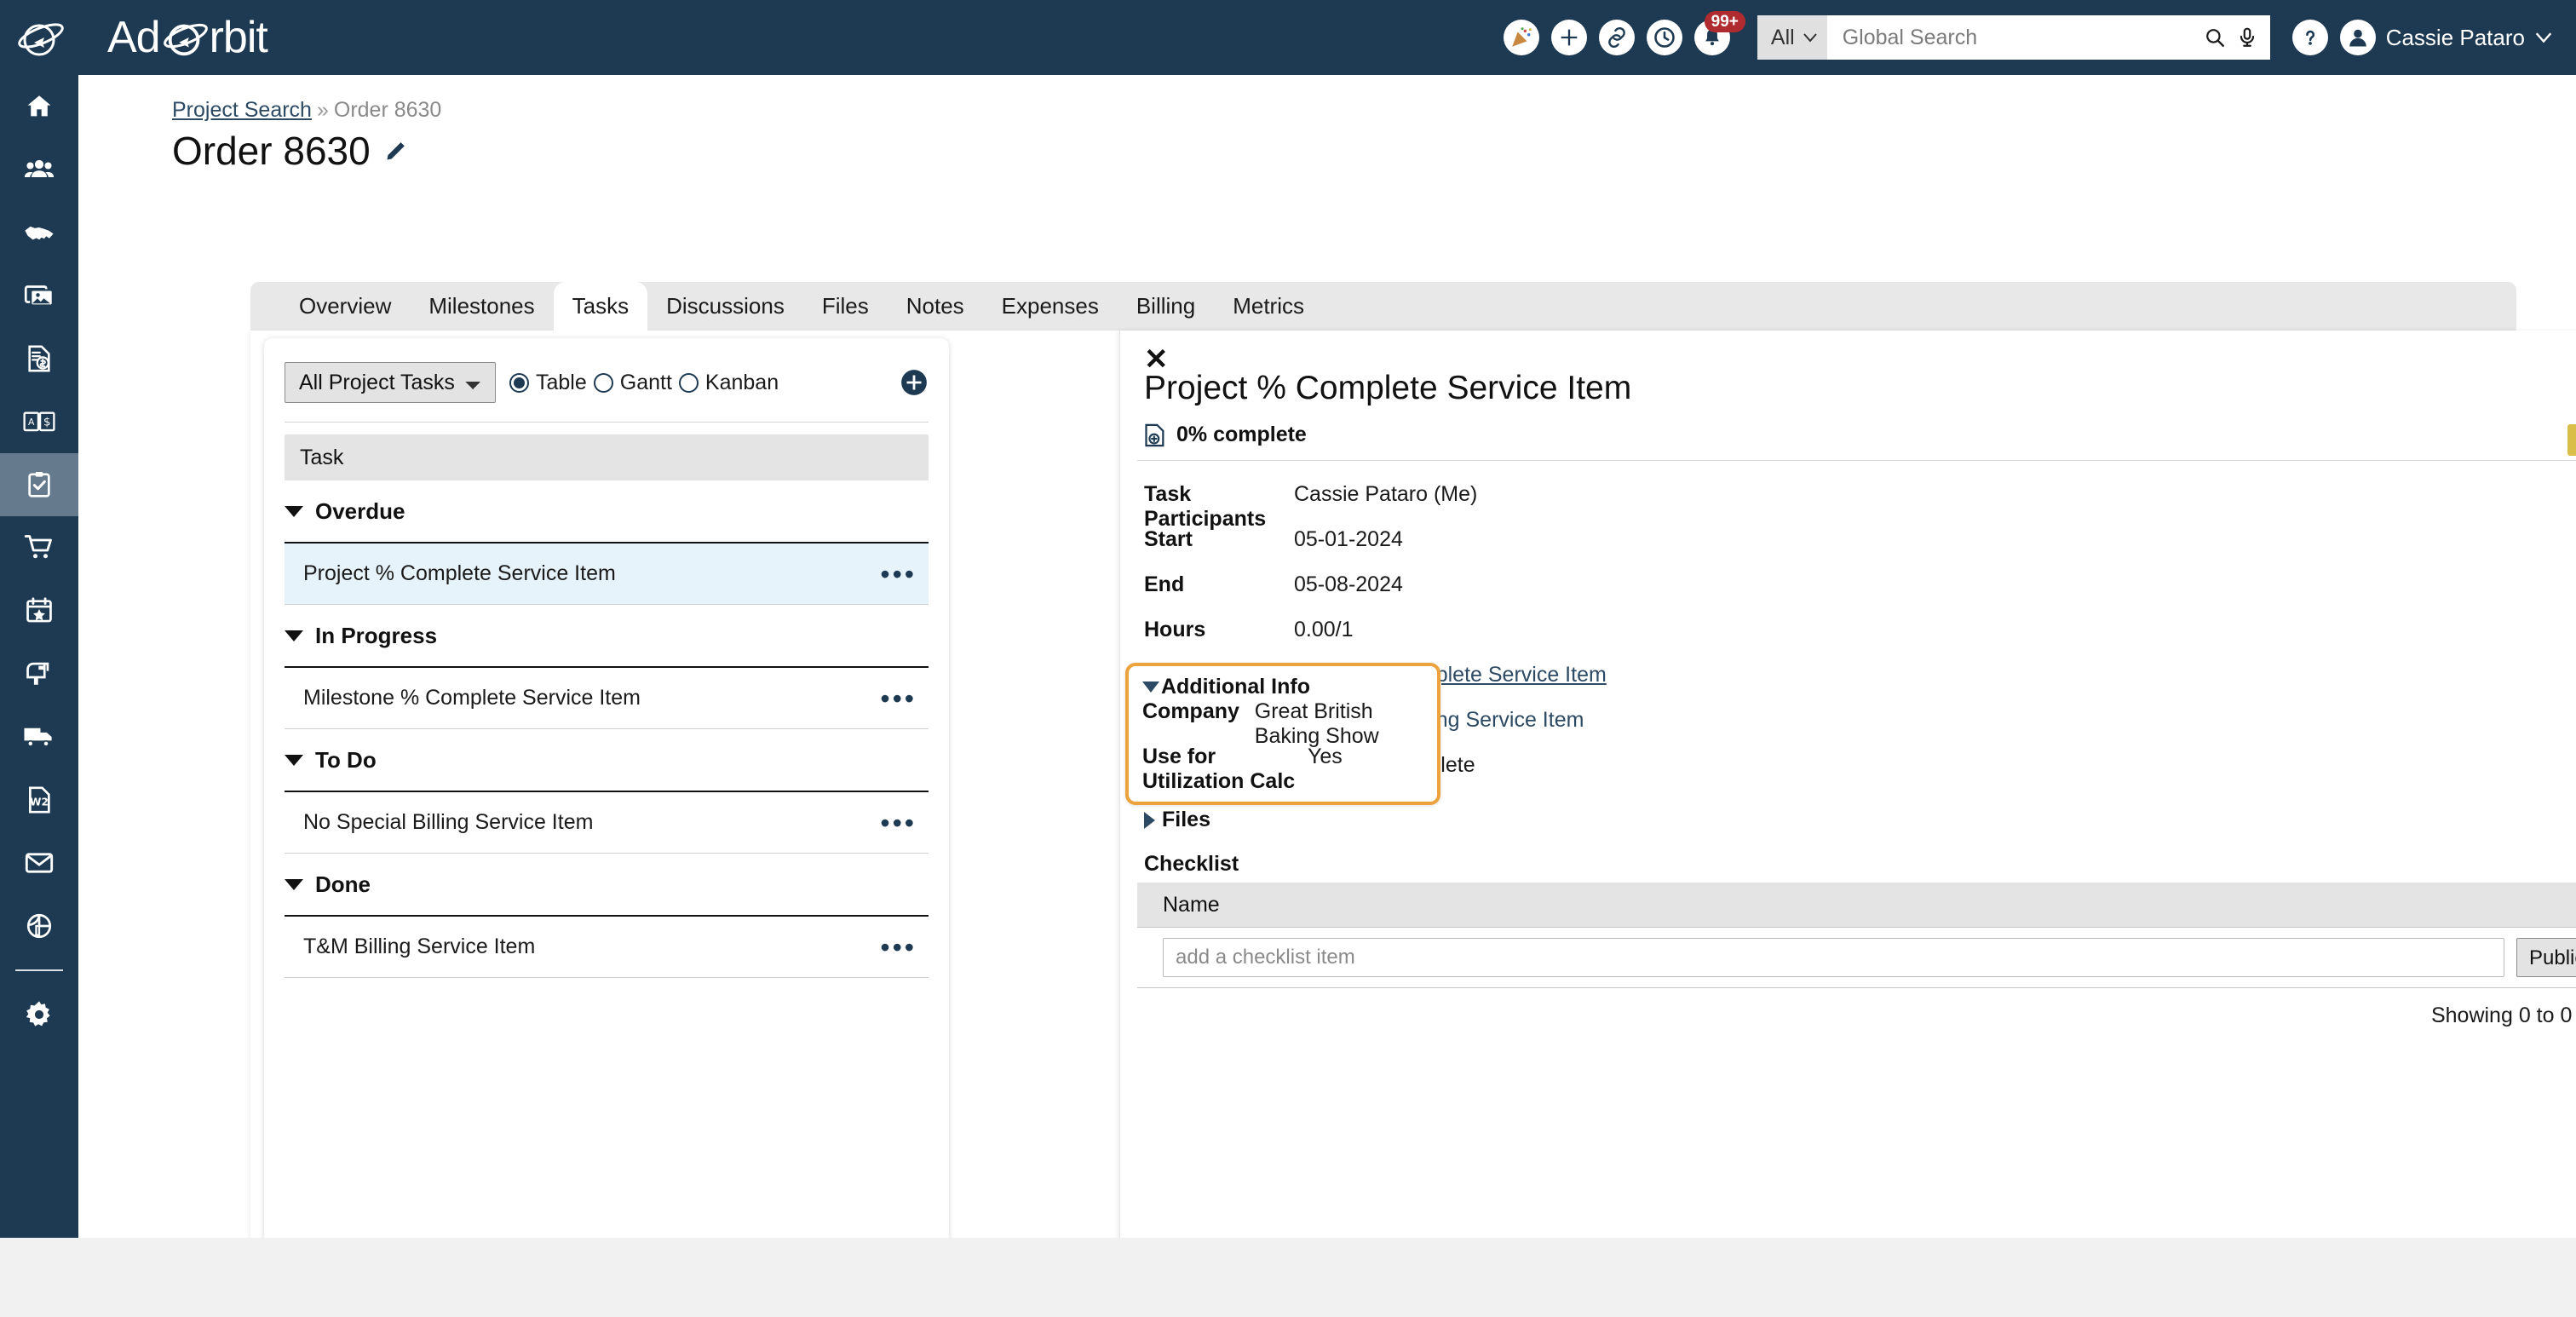  I want to click on sidebar-item-email, so click(39, 863).